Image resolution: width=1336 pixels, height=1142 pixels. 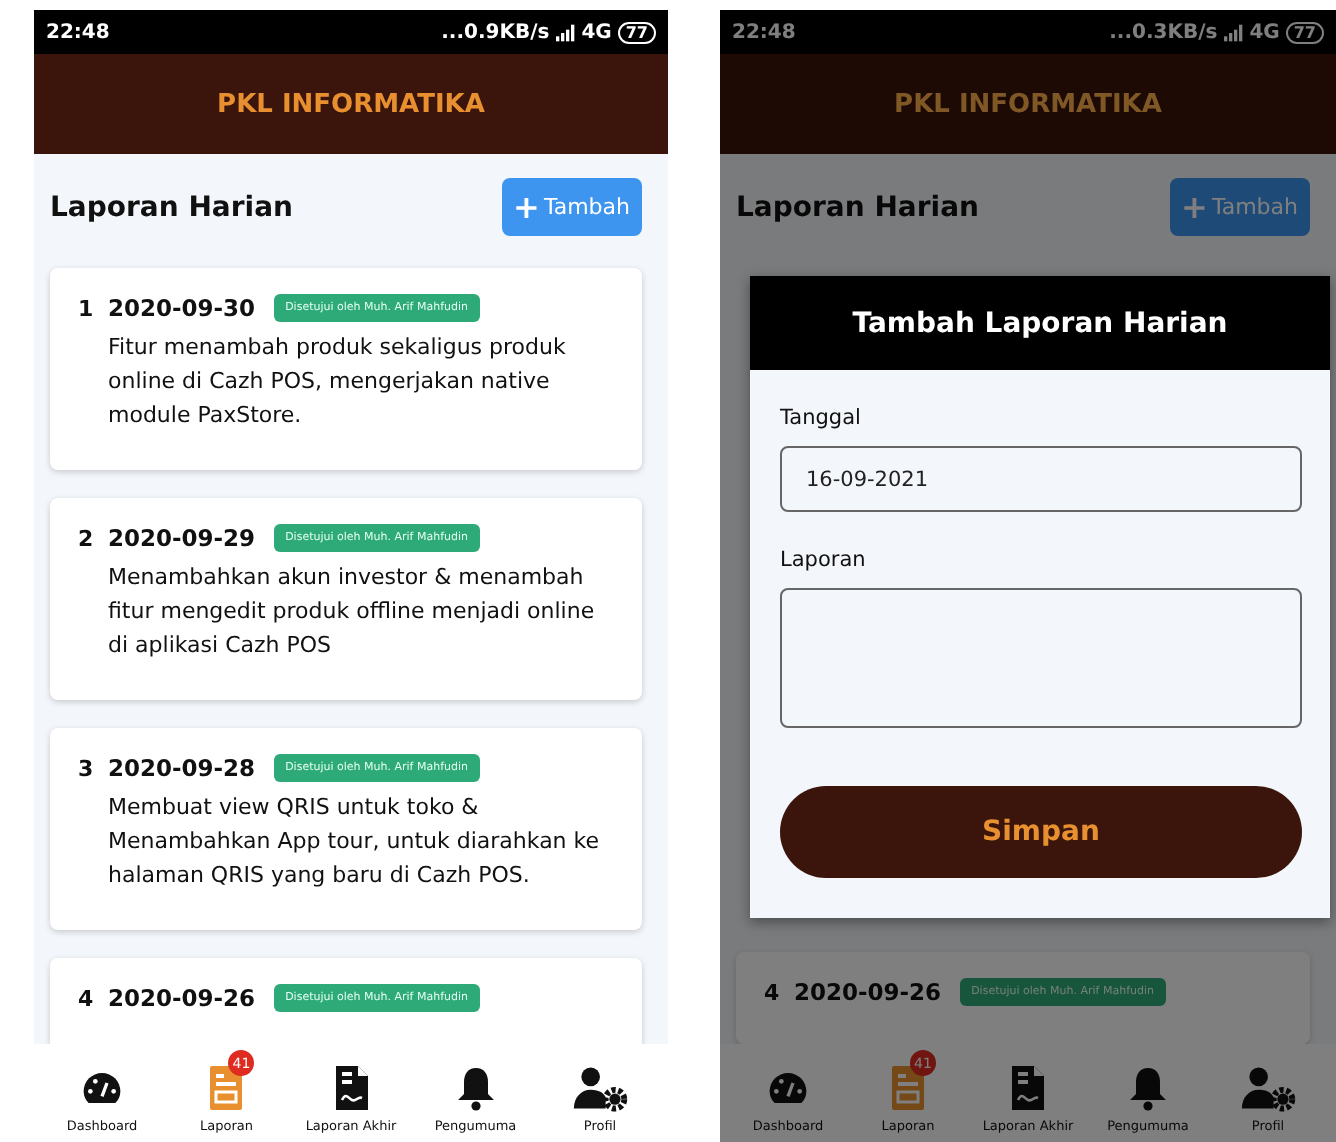 I want to click on date-field: 16-09-2021, so click(x=1041, y=479).